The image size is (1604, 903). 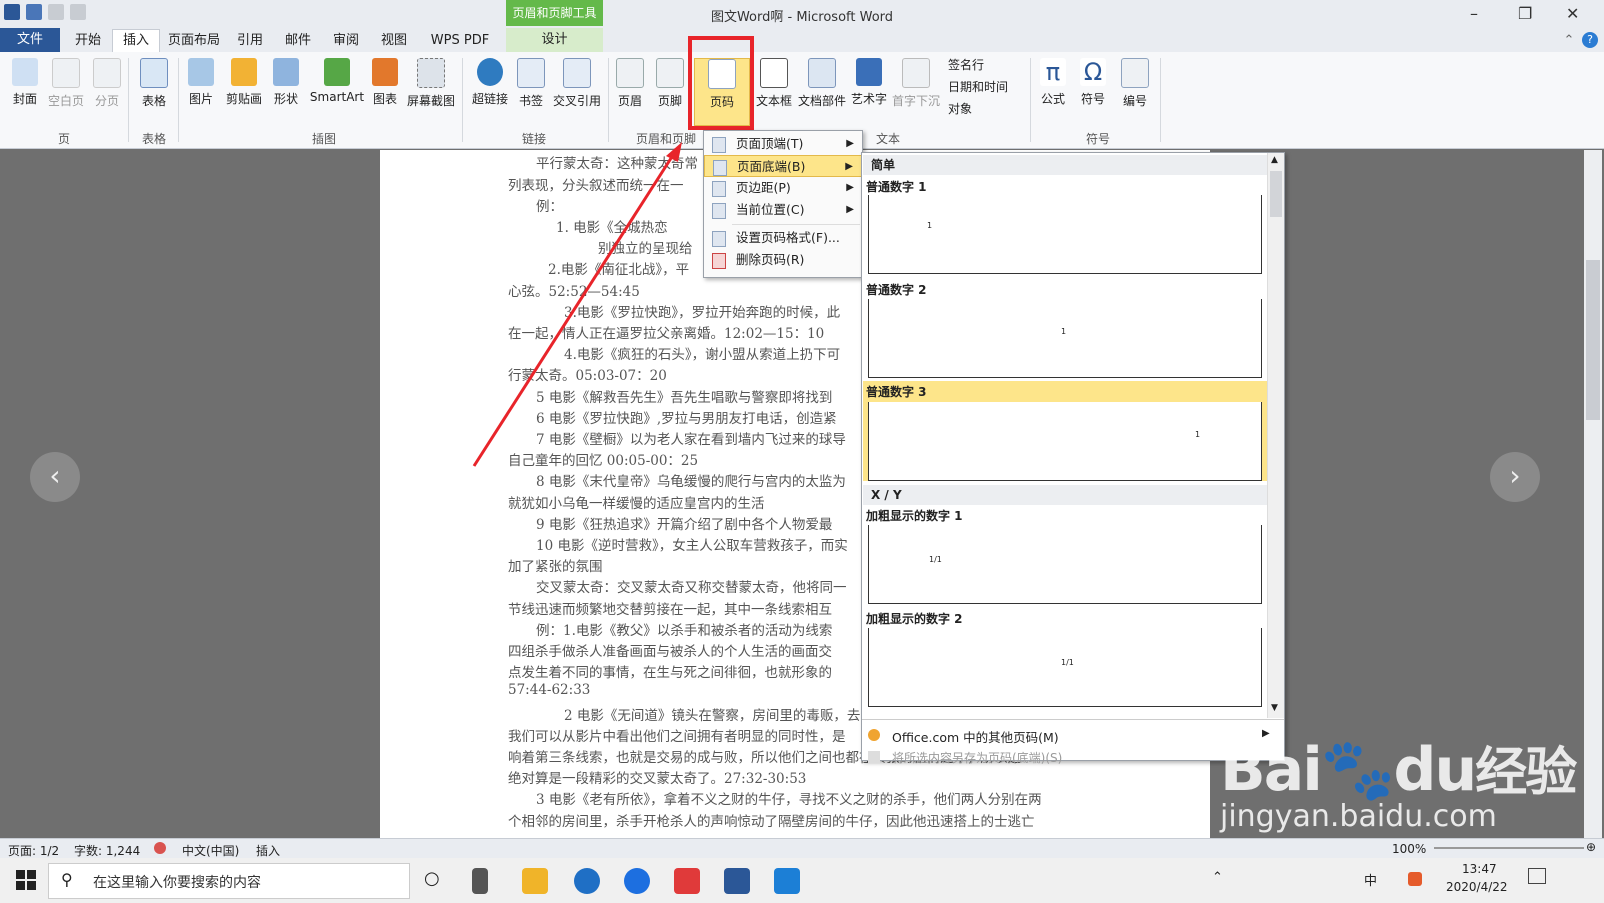 What do you see at coordinates (783, 188) in the screenshot?
I see `menu-item-page-margins: 页边距(P) ▶` at bounding box center [783, 188].